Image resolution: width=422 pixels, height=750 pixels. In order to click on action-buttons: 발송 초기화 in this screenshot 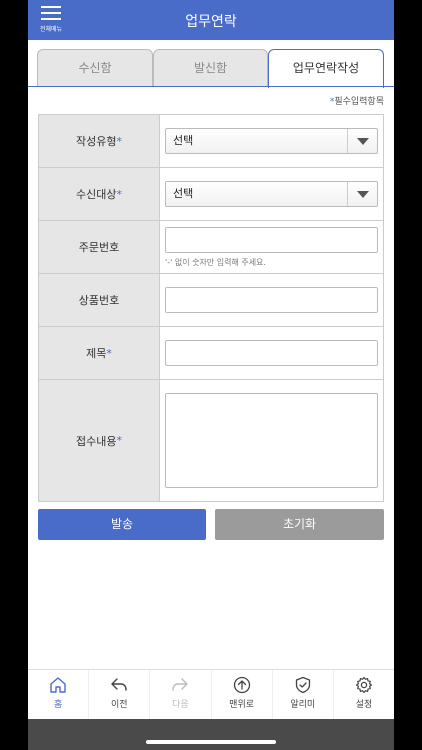, I will do `click(211, 525)`.